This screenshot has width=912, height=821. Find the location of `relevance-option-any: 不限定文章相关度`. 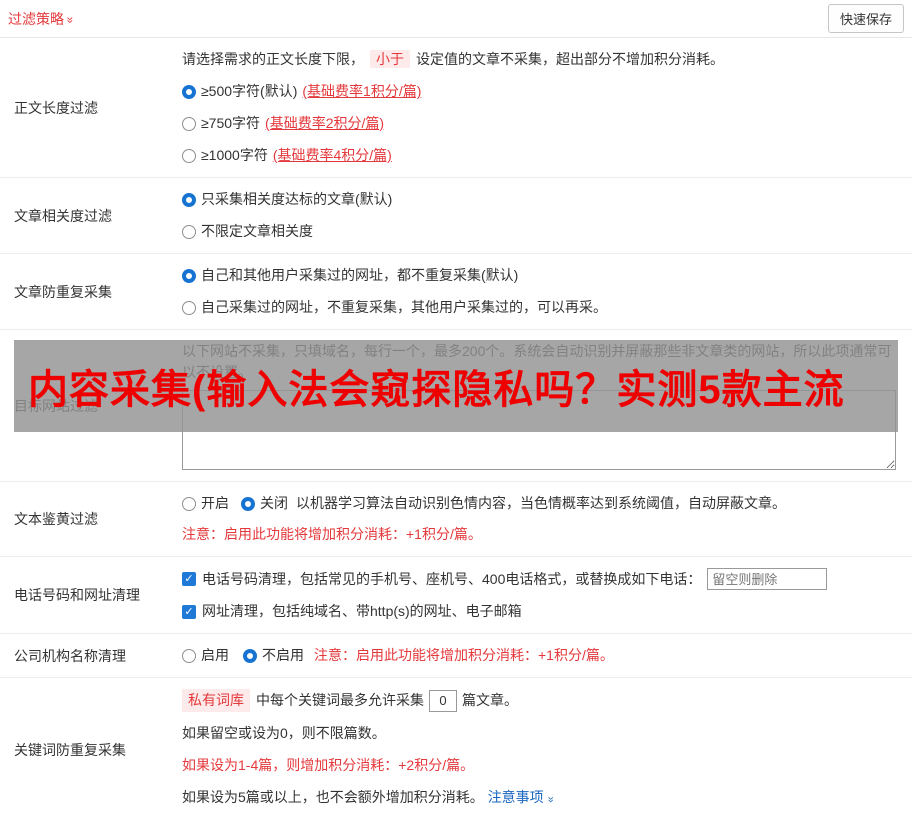

relevance-option-any: 不限定文章相关度 is located at coordinates (539, 231).